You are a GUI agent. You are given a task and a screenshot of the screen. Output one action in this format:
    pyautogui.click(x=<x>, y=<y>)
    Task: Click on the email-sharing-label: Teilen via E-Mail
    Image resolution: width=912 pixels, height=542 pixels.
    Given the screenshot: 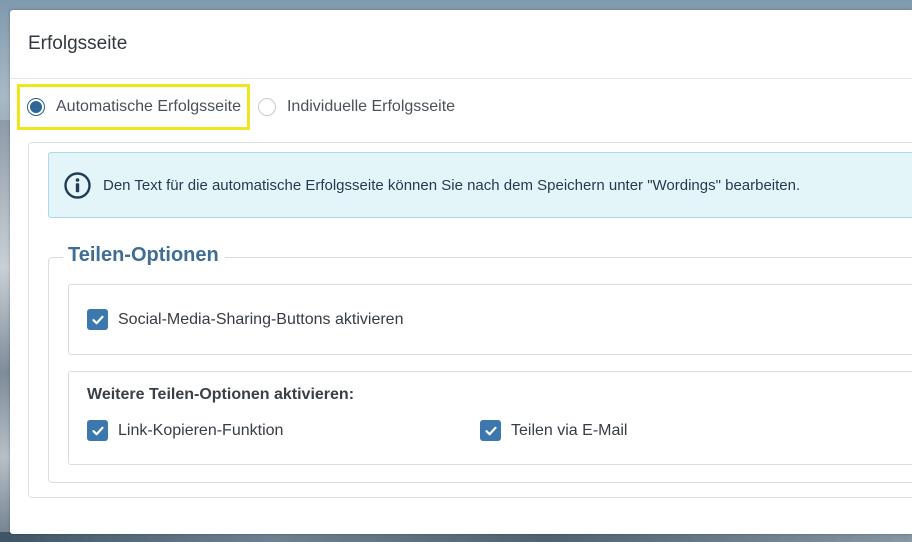 What is the action you would take?
    pyautogui.click(x=569, y=430)
    